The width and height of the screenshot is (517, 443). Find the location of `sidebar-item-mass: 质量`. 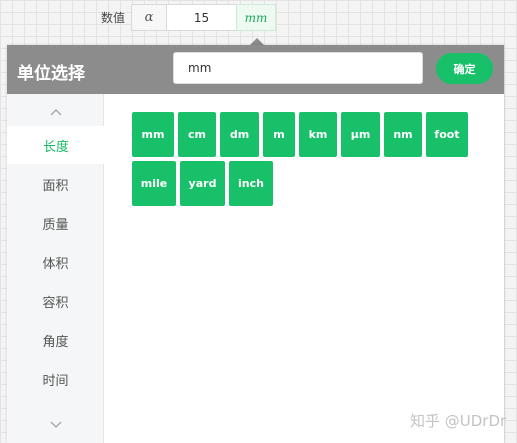

sidebar-item-mass: 质量 is located at coordinates (55, 223).